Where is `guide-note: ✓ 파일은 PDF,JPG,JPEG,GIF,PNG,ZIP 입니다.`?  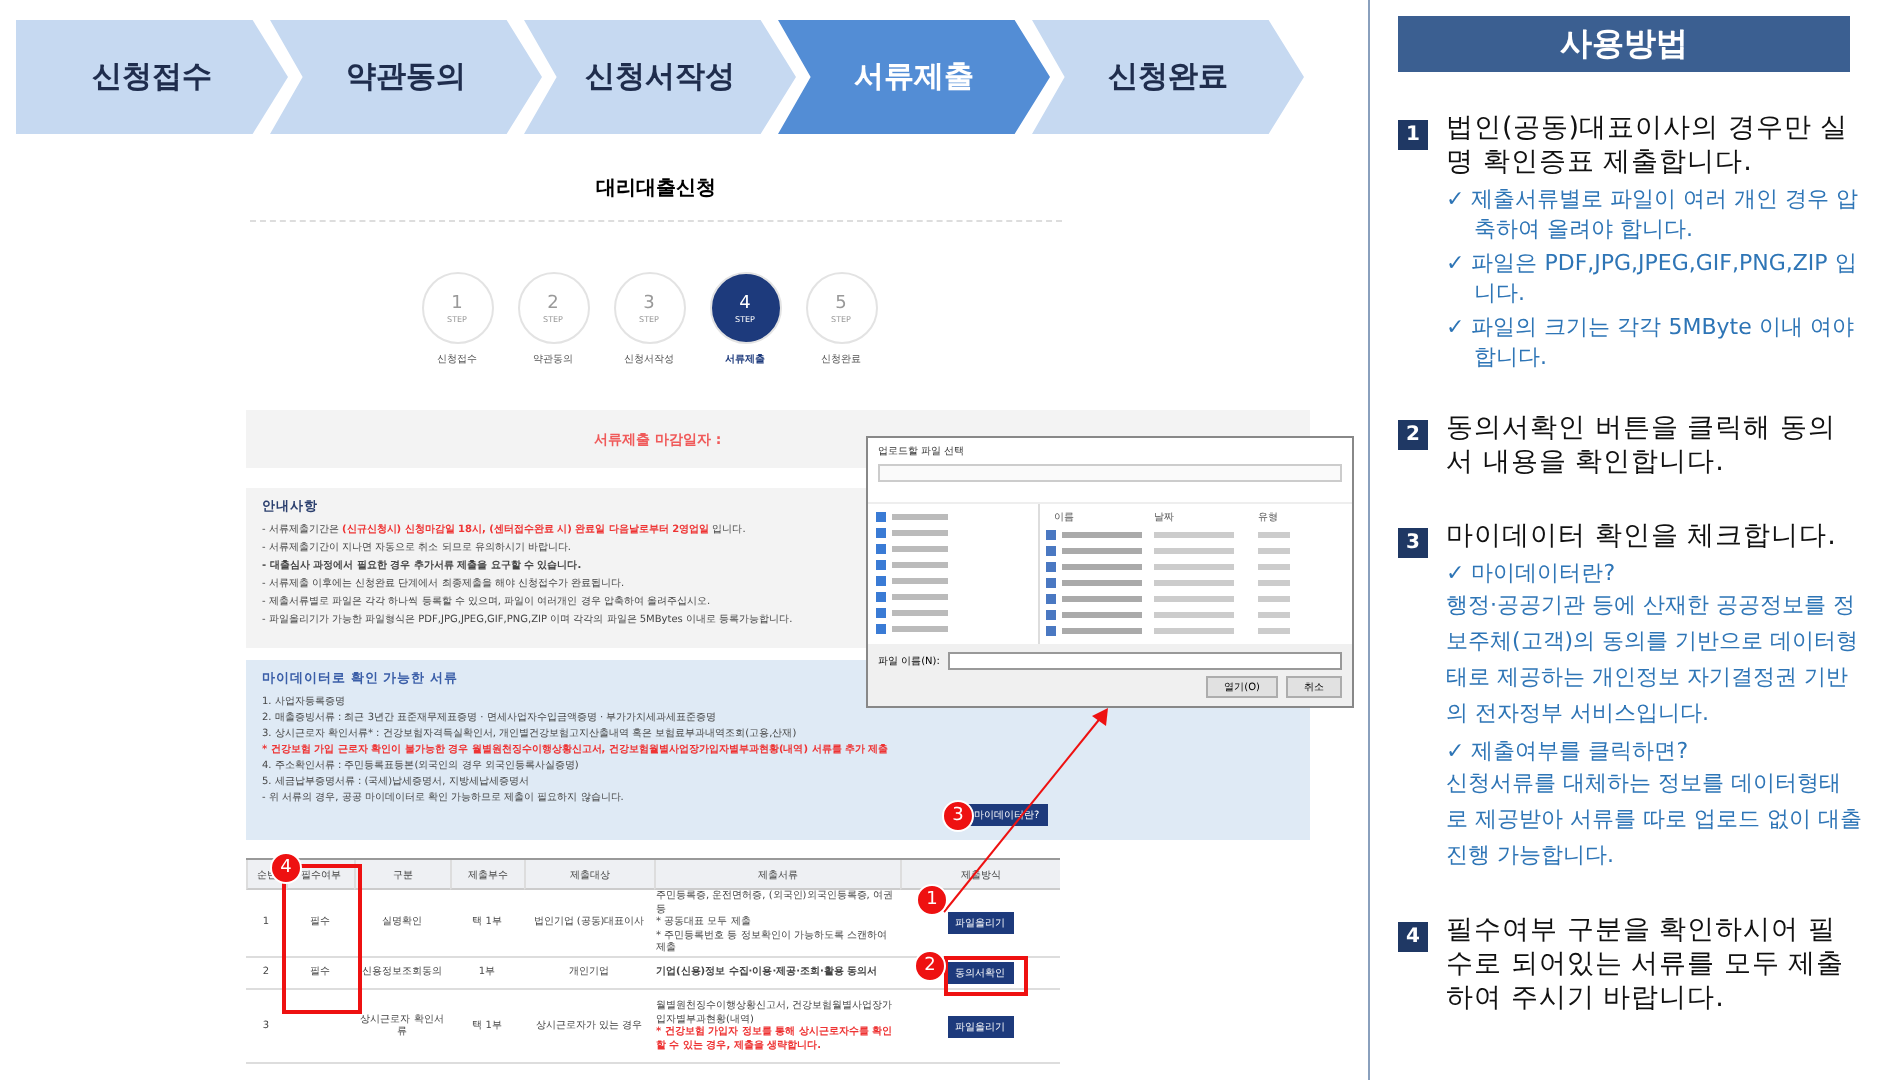
guide-note: ✓ 파일은 PDF,JPG,JPEG,GIF,PNG,ZIP 입니다. is located at coordinates (1652, 278).